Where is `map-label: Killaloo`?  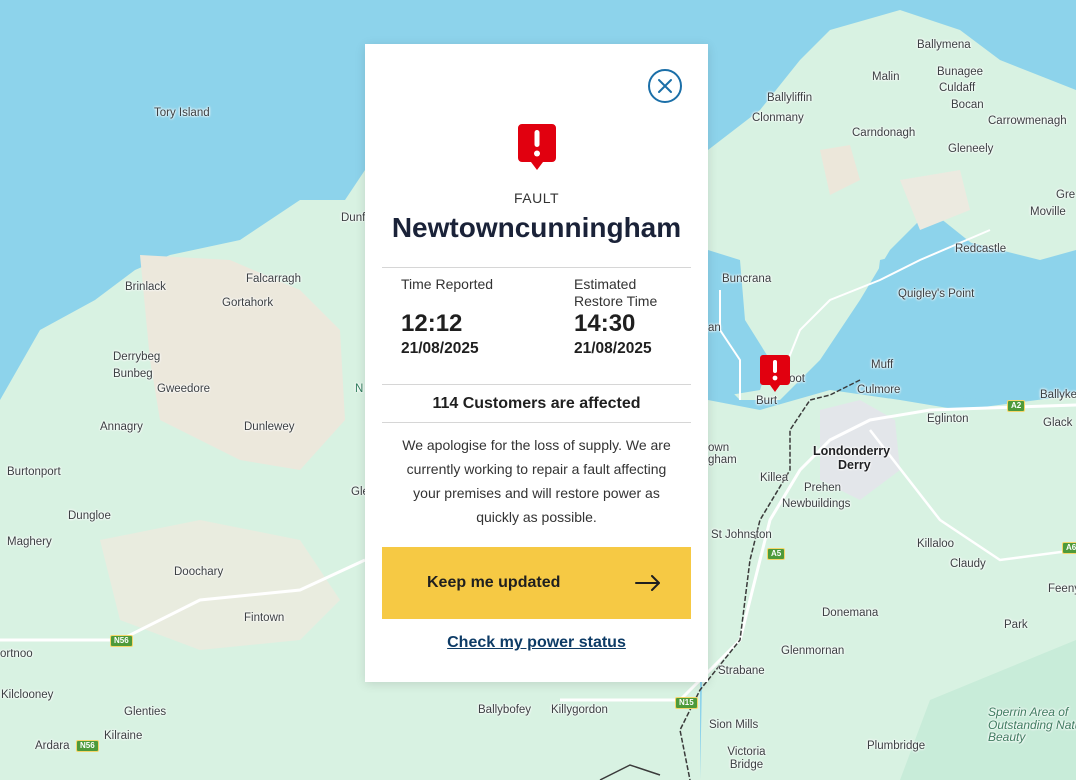 map-label: Killaloo is located at coordinates (936, 544).